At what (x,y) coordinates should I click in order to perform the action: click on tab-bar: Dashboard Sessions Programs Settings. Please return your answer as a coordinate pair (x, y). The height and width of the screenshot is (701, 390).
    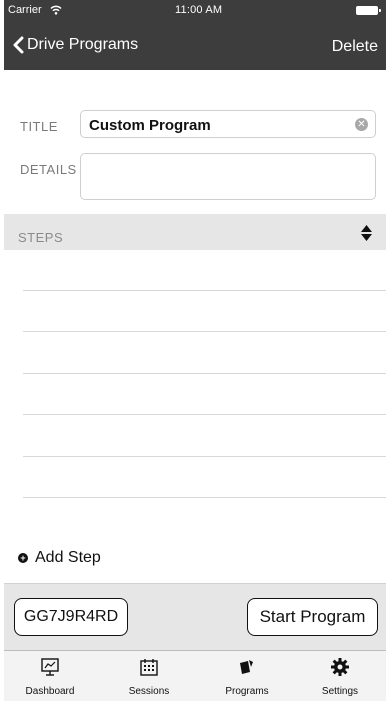
    Looking at the image, I should click on (195, 676).